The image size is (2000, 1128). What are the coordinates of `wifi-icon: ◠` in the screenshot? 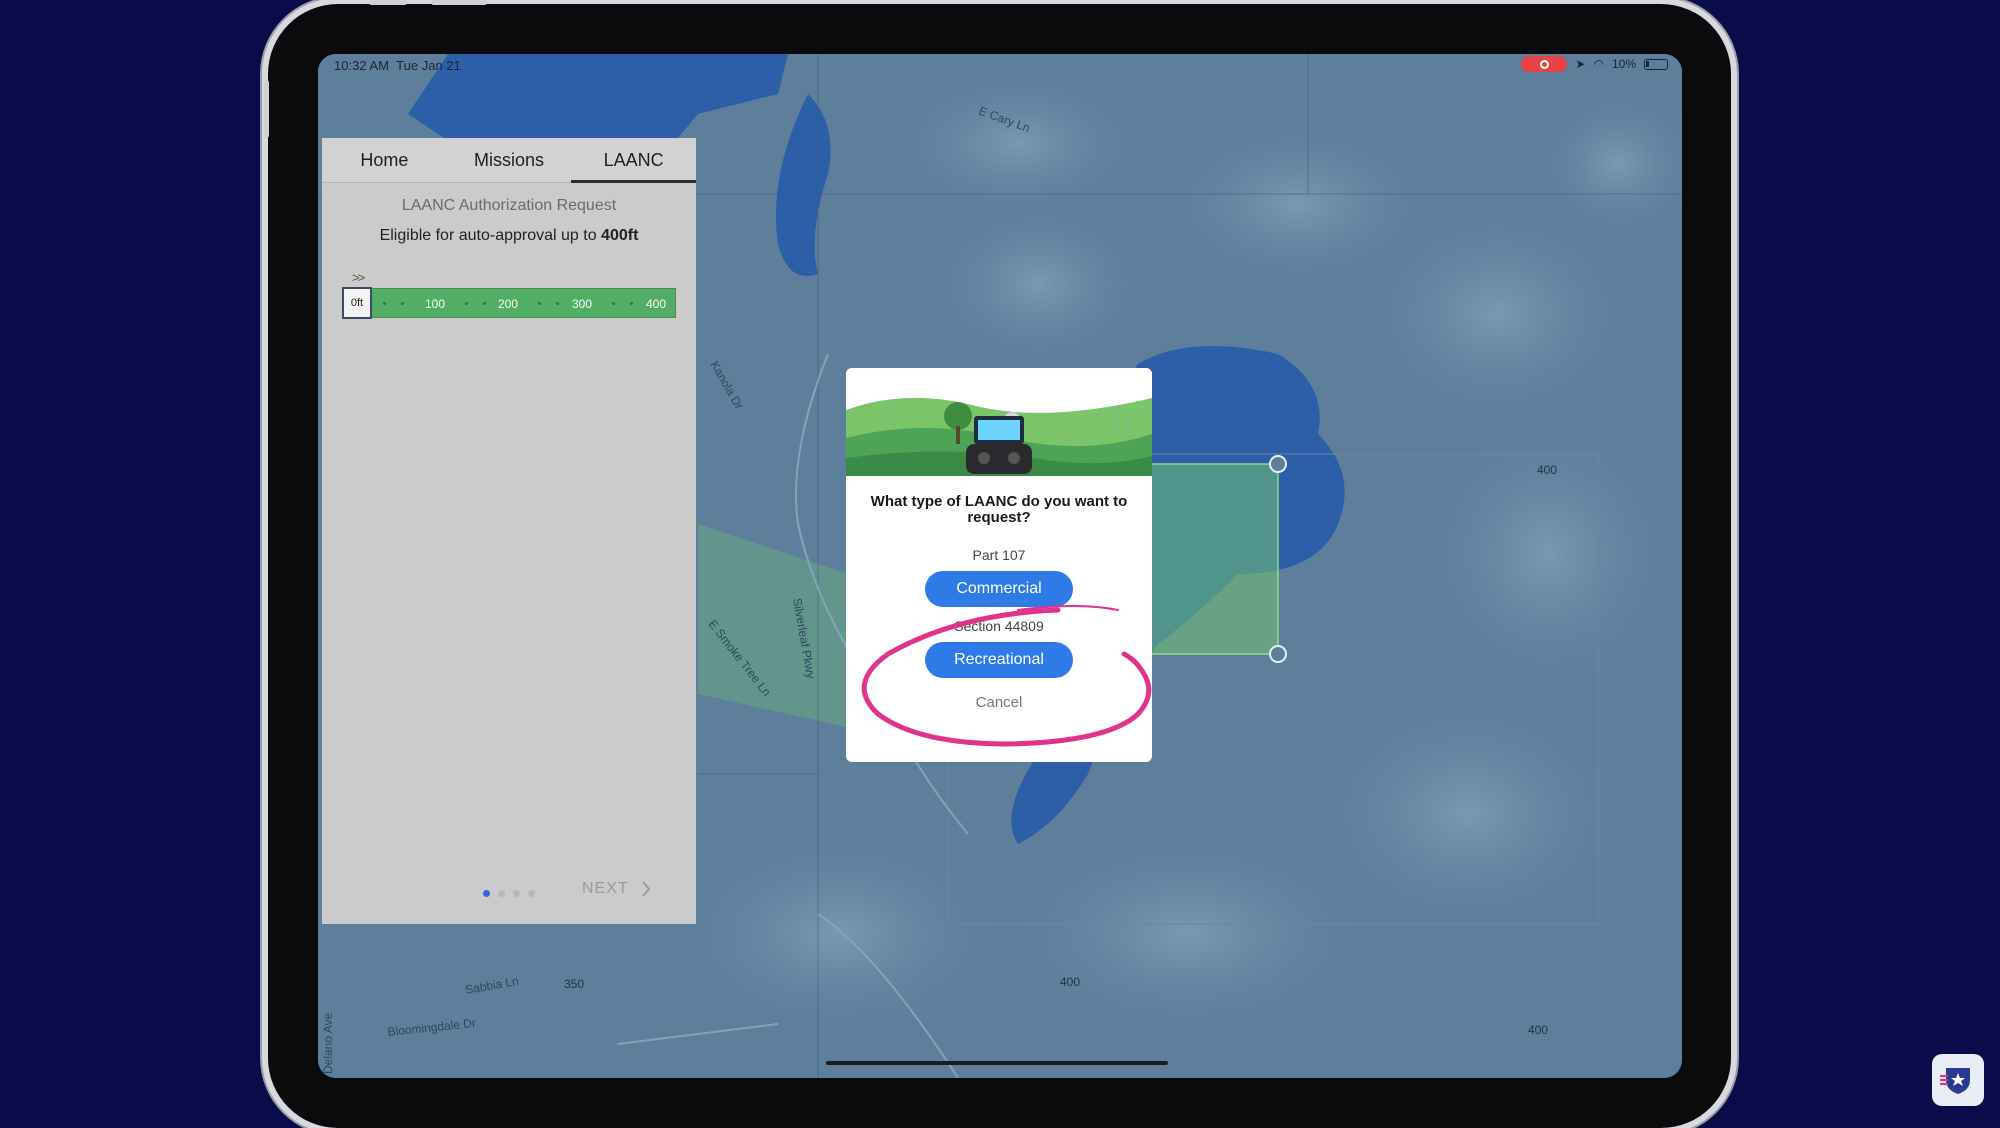 It's located at (1598, 64).